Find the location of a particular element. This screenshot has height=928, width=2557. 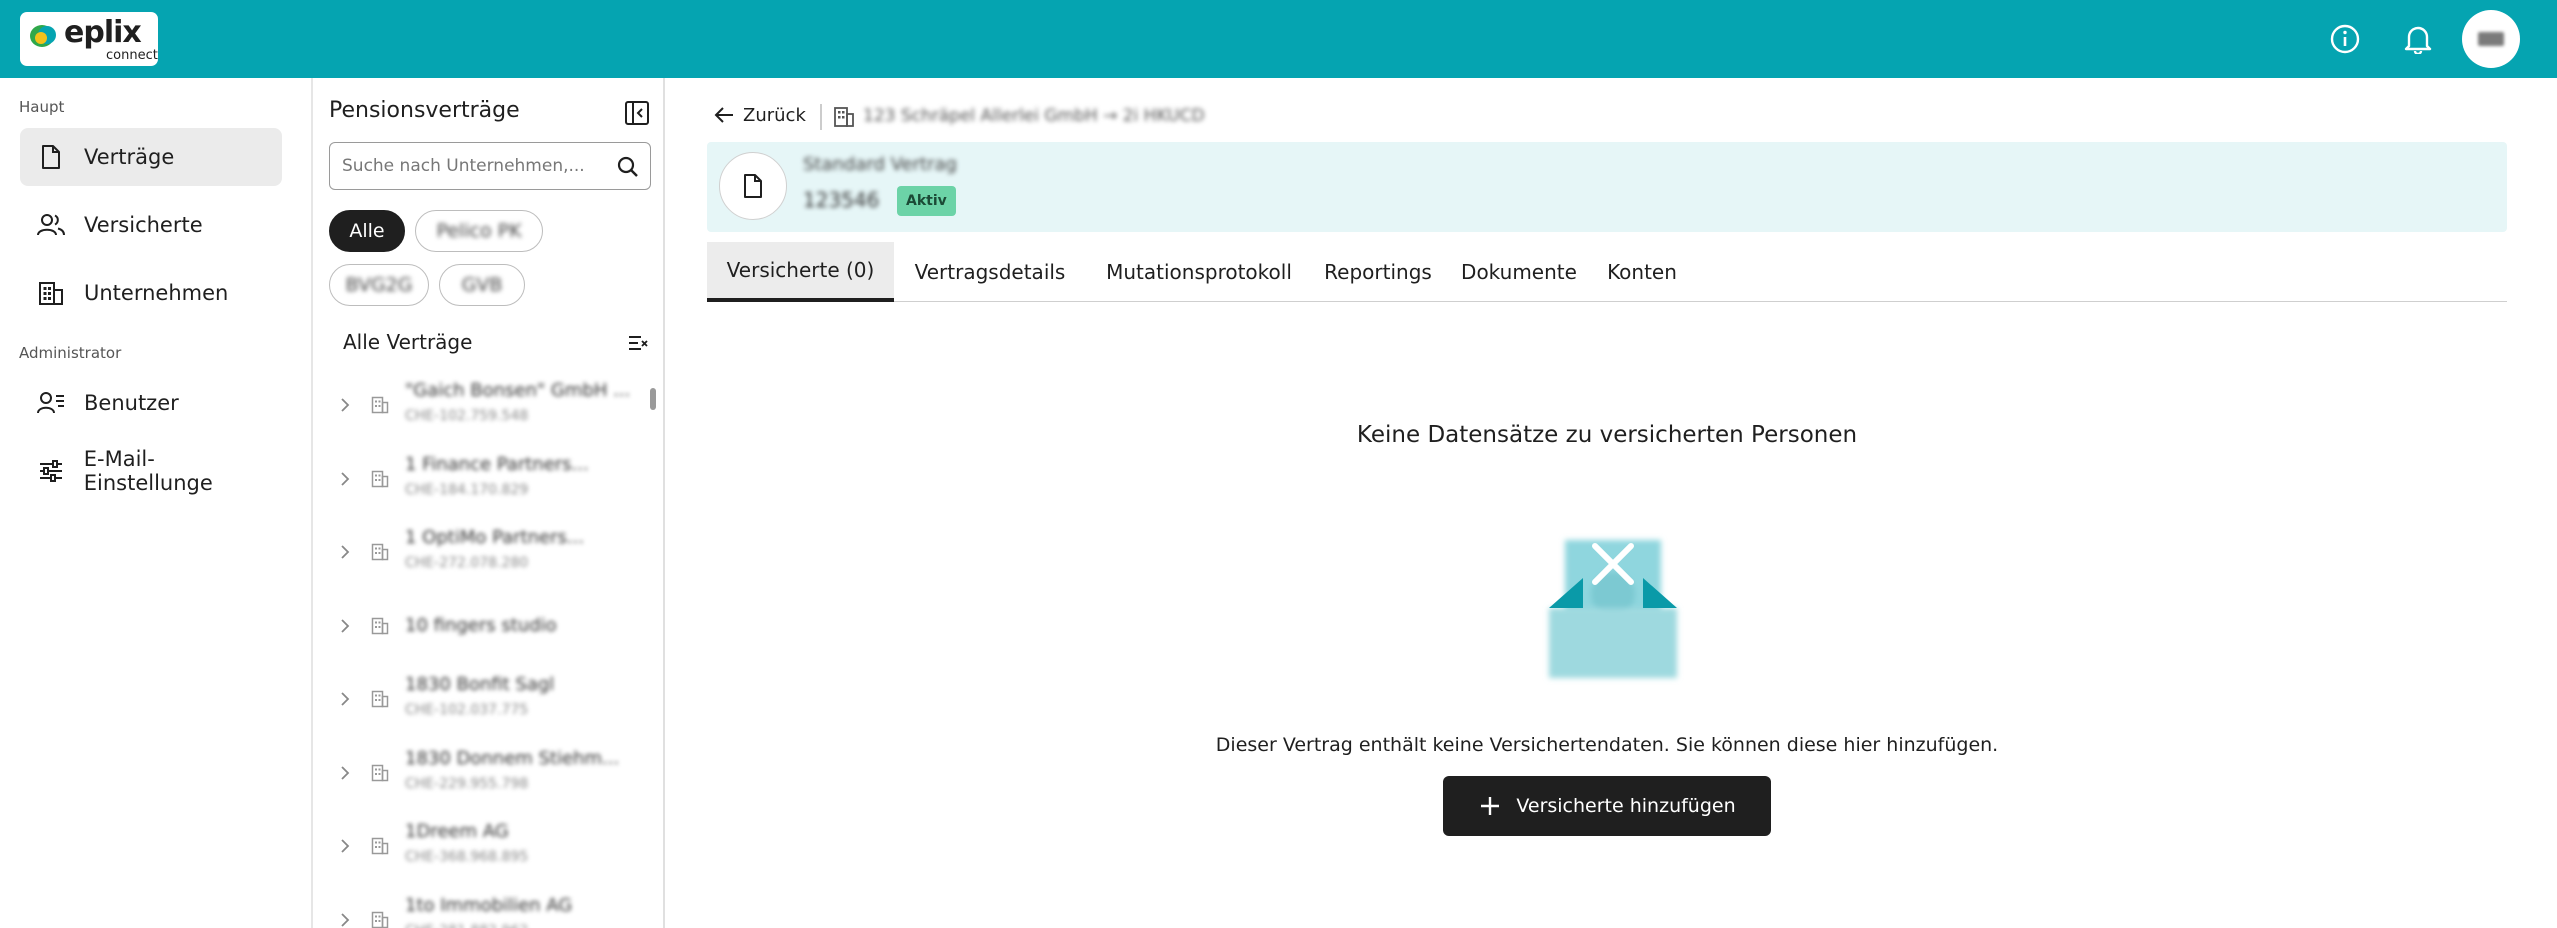

contract-header: Standard Vertrag 123546 Aktiv is located at coordinates (1607, 187).